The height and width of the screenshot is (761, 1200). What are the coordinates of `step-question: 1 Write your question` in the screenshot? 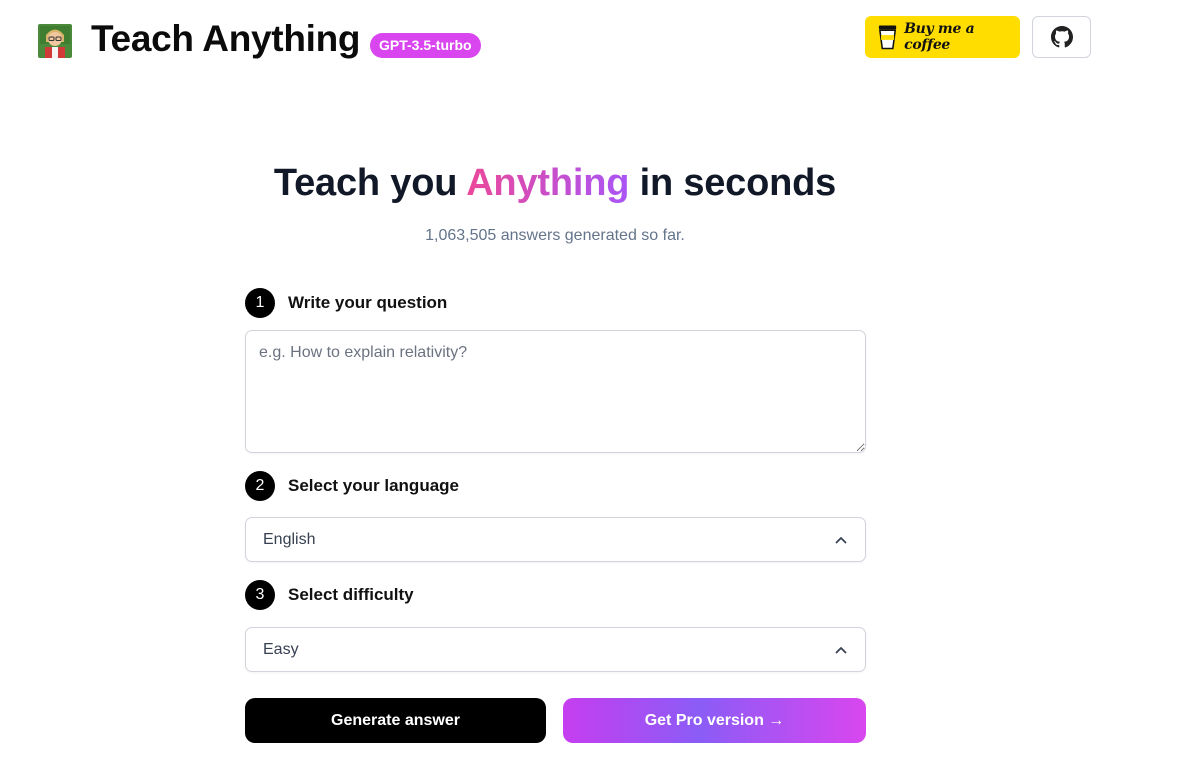 It's located at (346, 303).